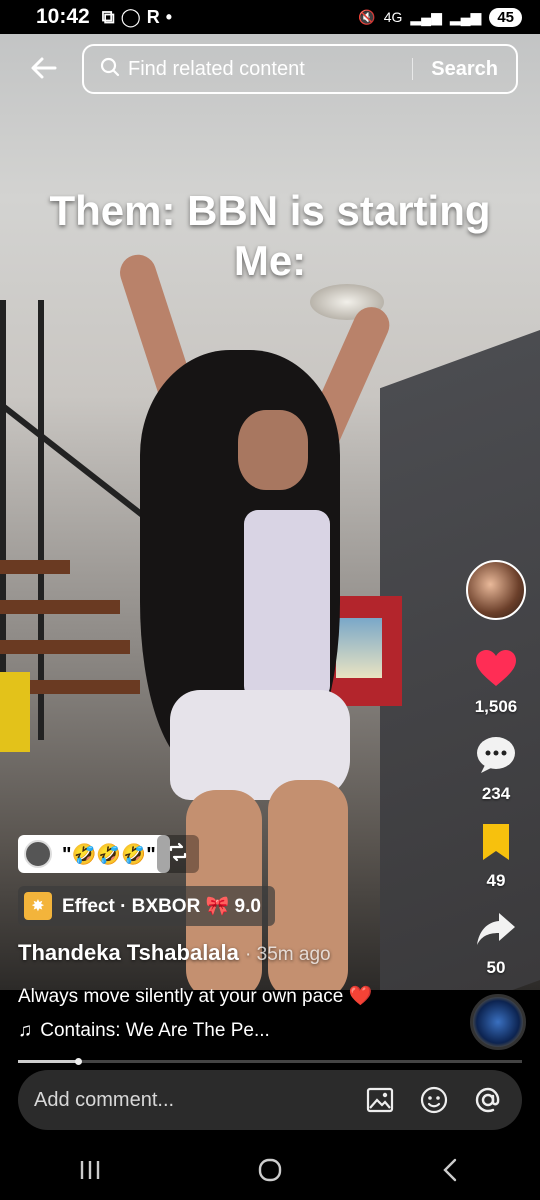  What do you see at coordinates (270, 17) in the screenshot?
I see `status-bar: 10:42 ⧉ ◯ R • 🔇 4G ▂▄▆ ▂▄▆ 45` at bounding box center [270, 17].